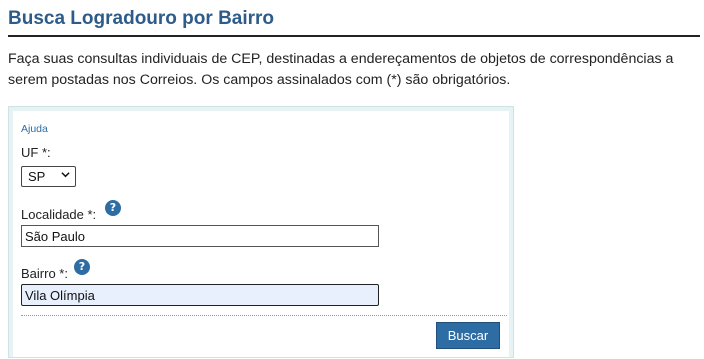  Describe the element at coordinates (36, 152) in the screenshot. I see `uf-label: UF *:` at that location.